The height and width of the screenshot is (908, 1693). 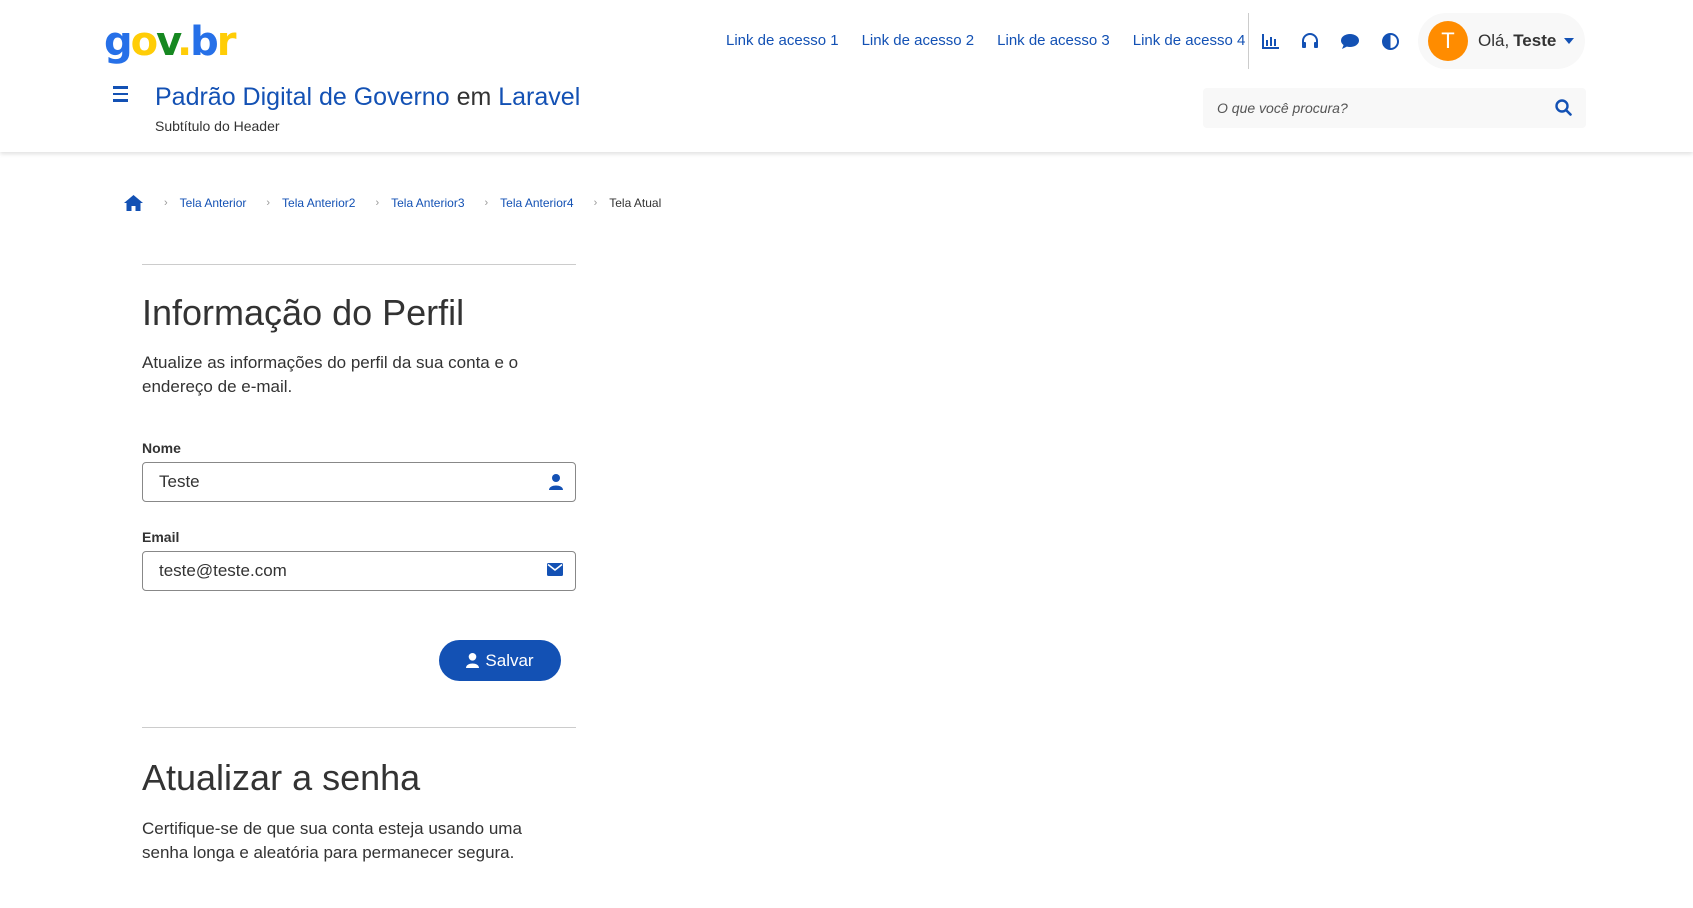 What do you see at coordinates (635, 203) in the screenshot?
I see `breadcrumb-current: Tela Atual` at bounding box center [635, 203].